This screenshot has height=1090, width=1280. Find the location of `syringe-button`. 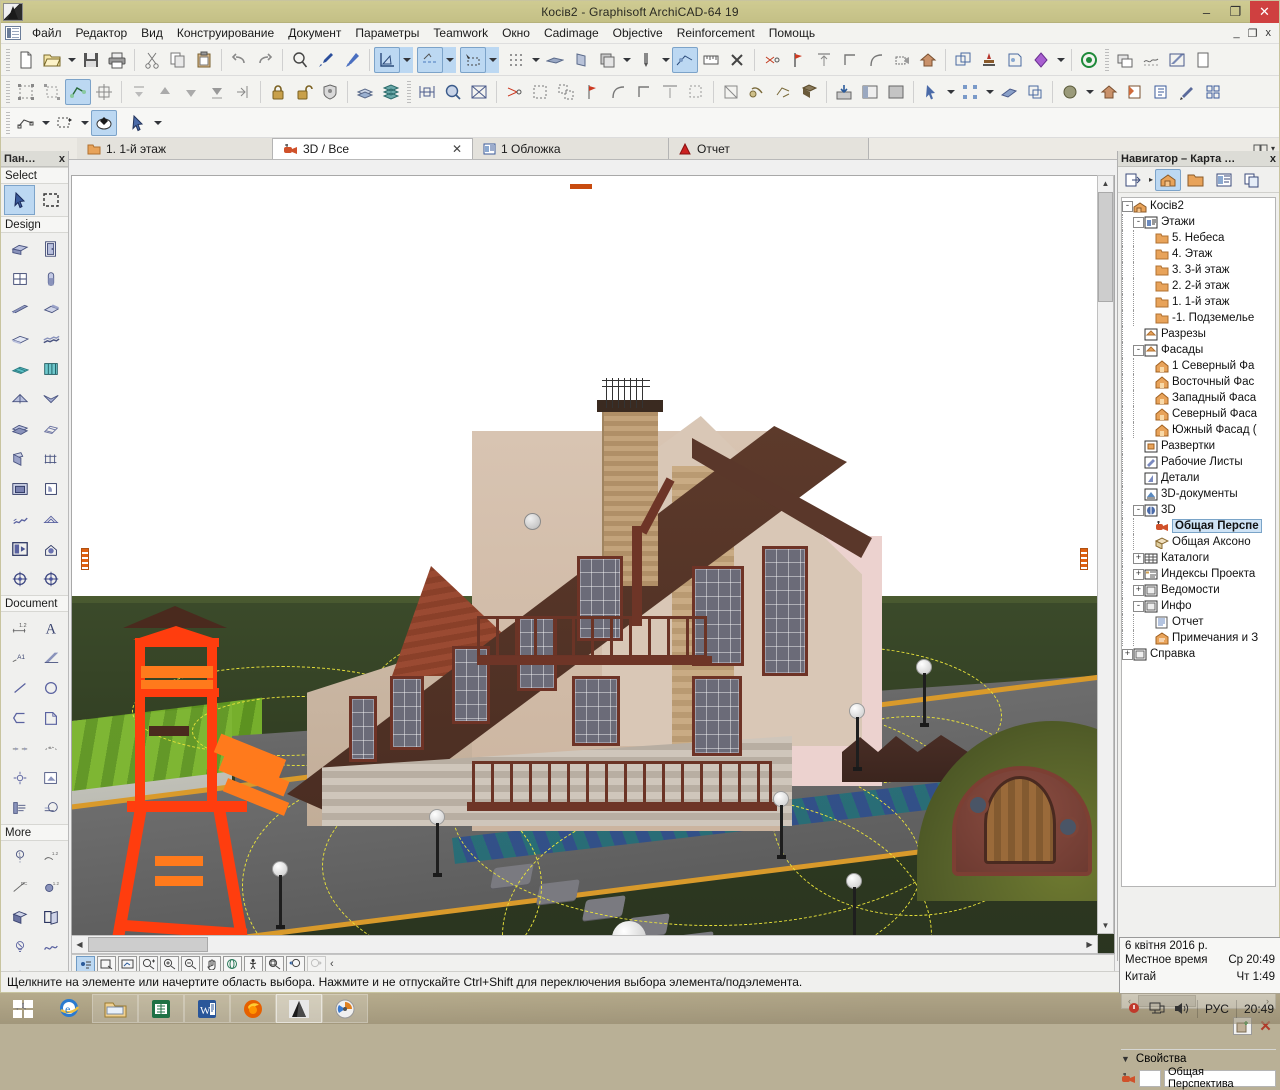

syringe-button is located at coordinates (352, 60).